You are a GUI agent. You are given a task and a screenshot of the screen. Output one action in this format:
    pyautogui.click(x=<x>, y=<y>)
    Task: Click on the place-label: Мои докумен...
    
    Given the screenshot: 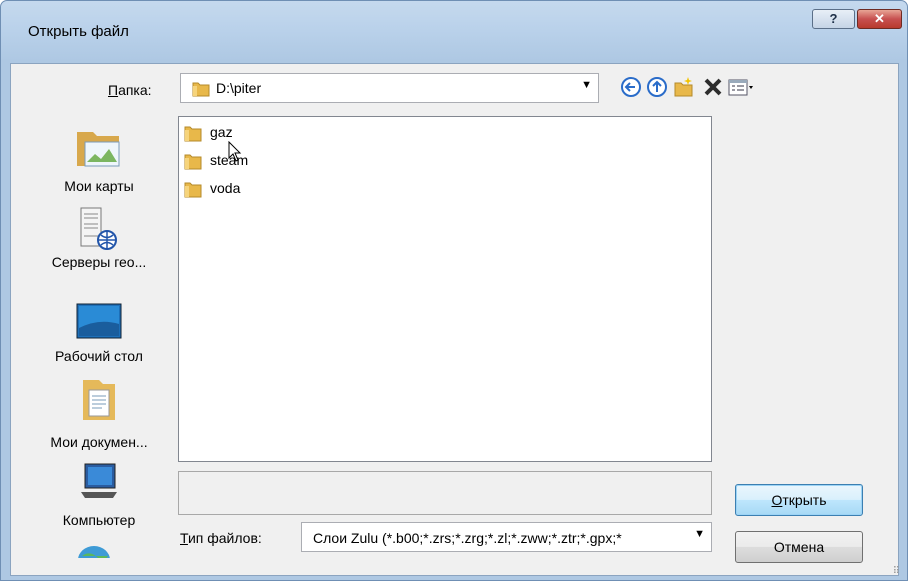 What is the action you would take?
    pyautogui.click(x=99, y=442)
    